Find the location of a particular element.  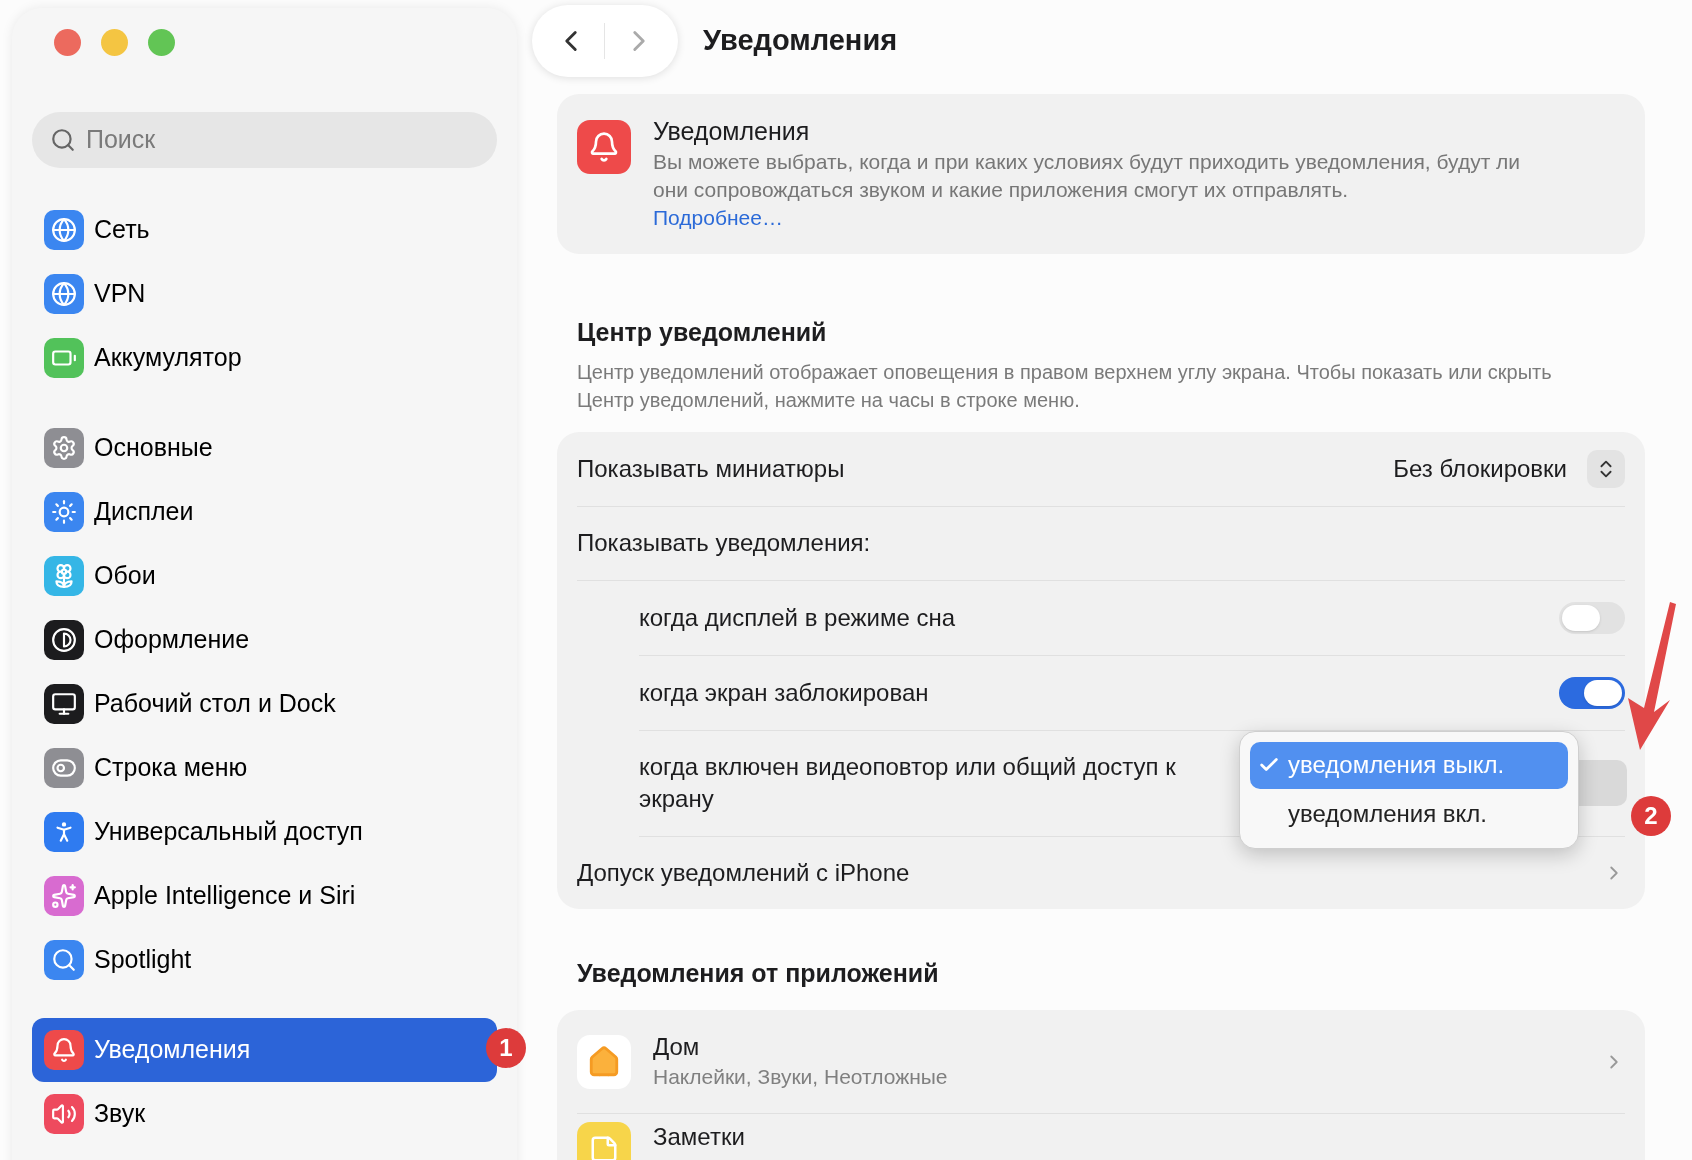

close-button is located at coordinates (67, 42).